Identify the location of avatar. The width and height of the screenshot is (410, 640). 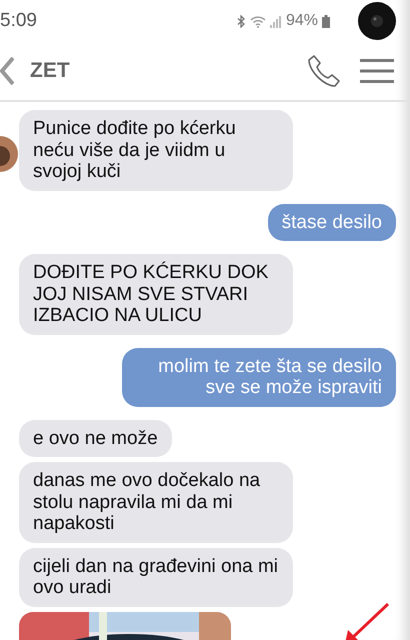
(10, 154).